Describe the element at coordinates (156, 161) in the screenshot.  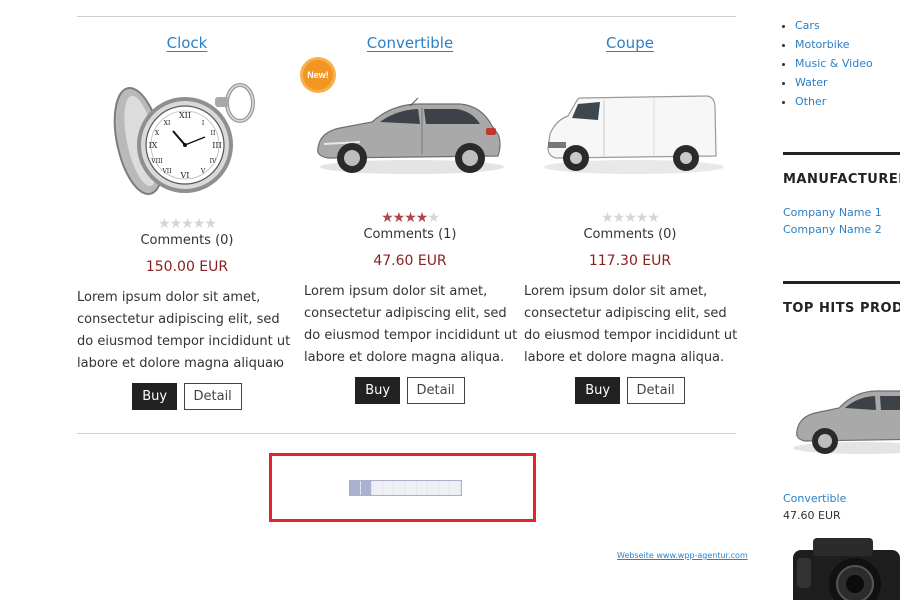
I see `svg-text: VIII` at that location.